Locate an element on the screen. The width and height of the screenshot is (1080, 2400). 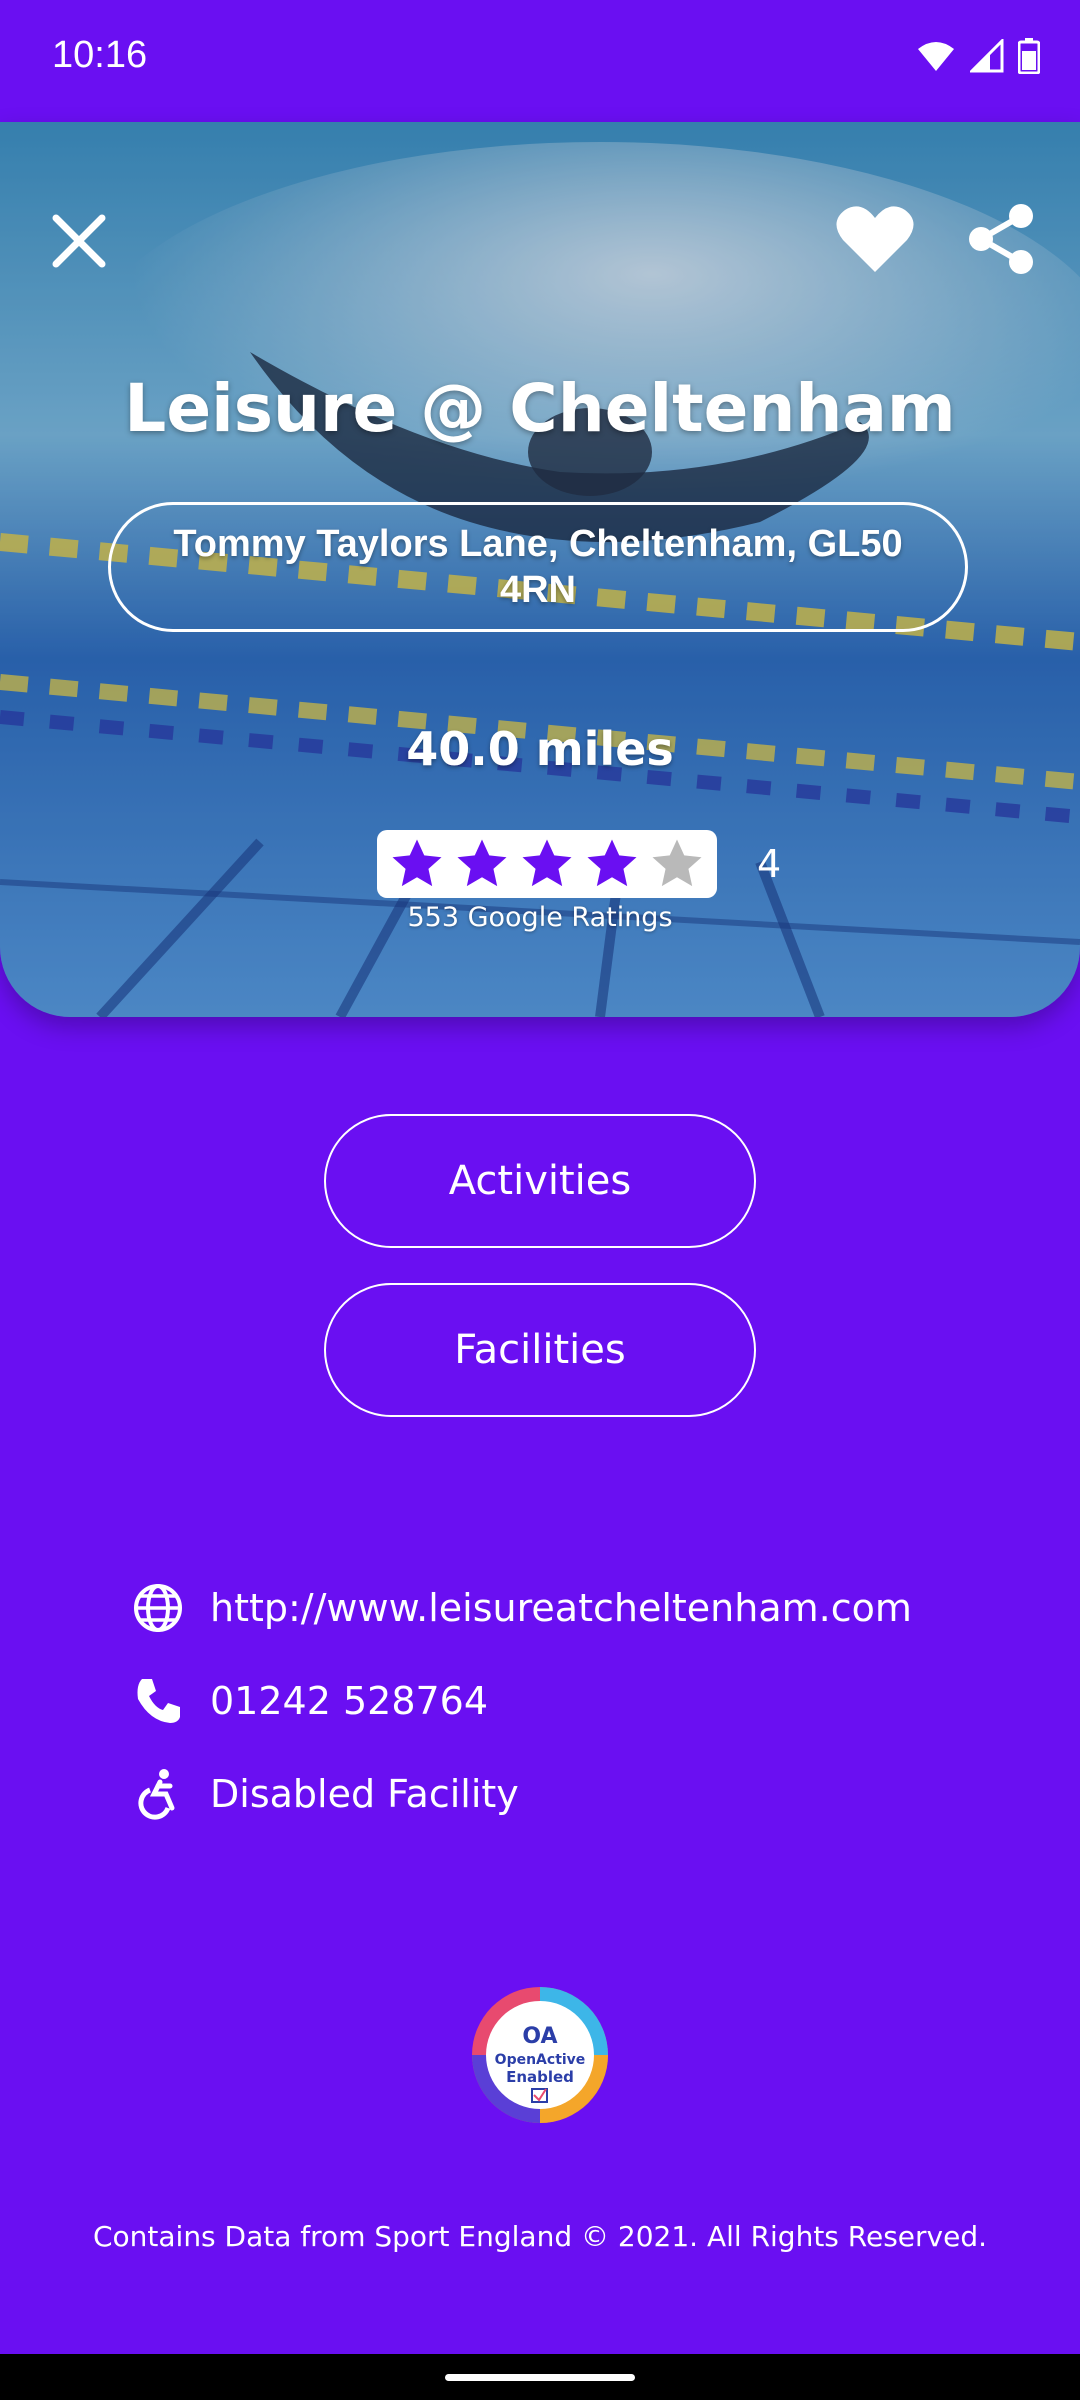
star-rating is located at coordinates (547, 864).